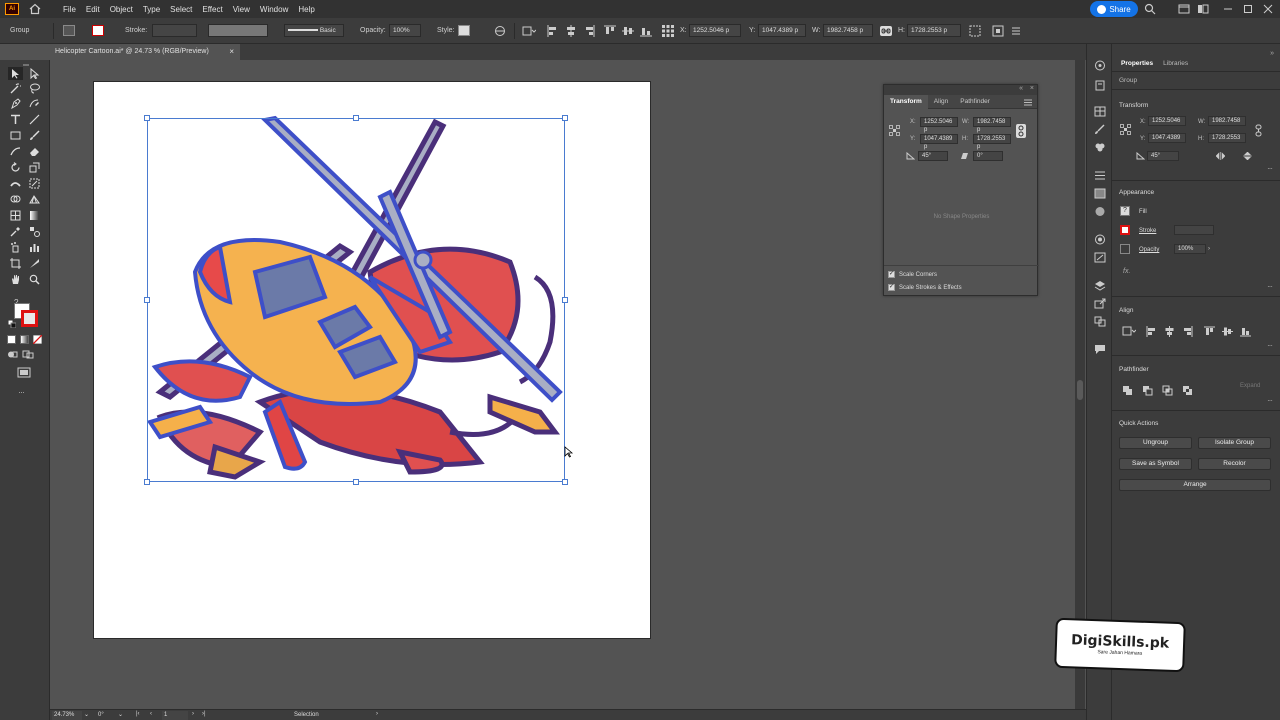 This screenshot has width=1280, height=720. I want to click on w-field: 1982.7458, so click(1227, 121).